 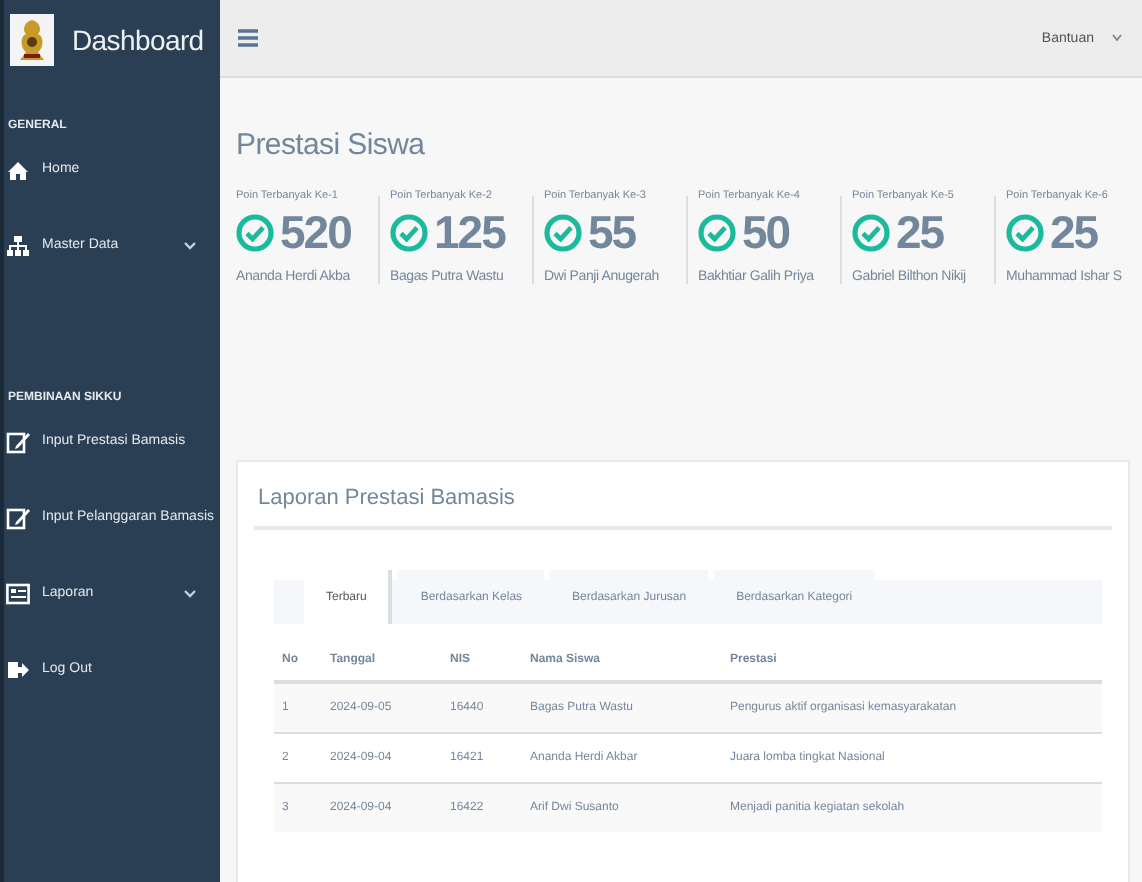 What do you see at coordinates (766, 232) in the screenshot?
I see `stat-value: 50` at bounding box center [766, 232].